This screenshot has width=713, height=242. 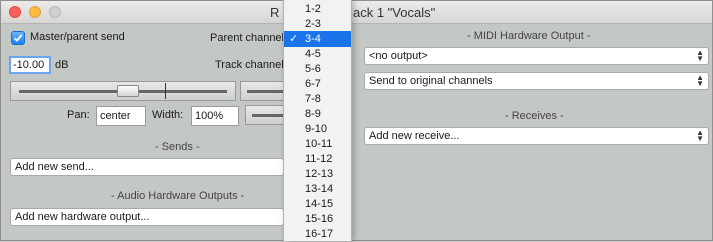 What do you see at coordinates (536, 136) in the screenshot?
I see `add-receive-dropdown: Add new receive... ▲ ▼` at bounding box center [536, 136].